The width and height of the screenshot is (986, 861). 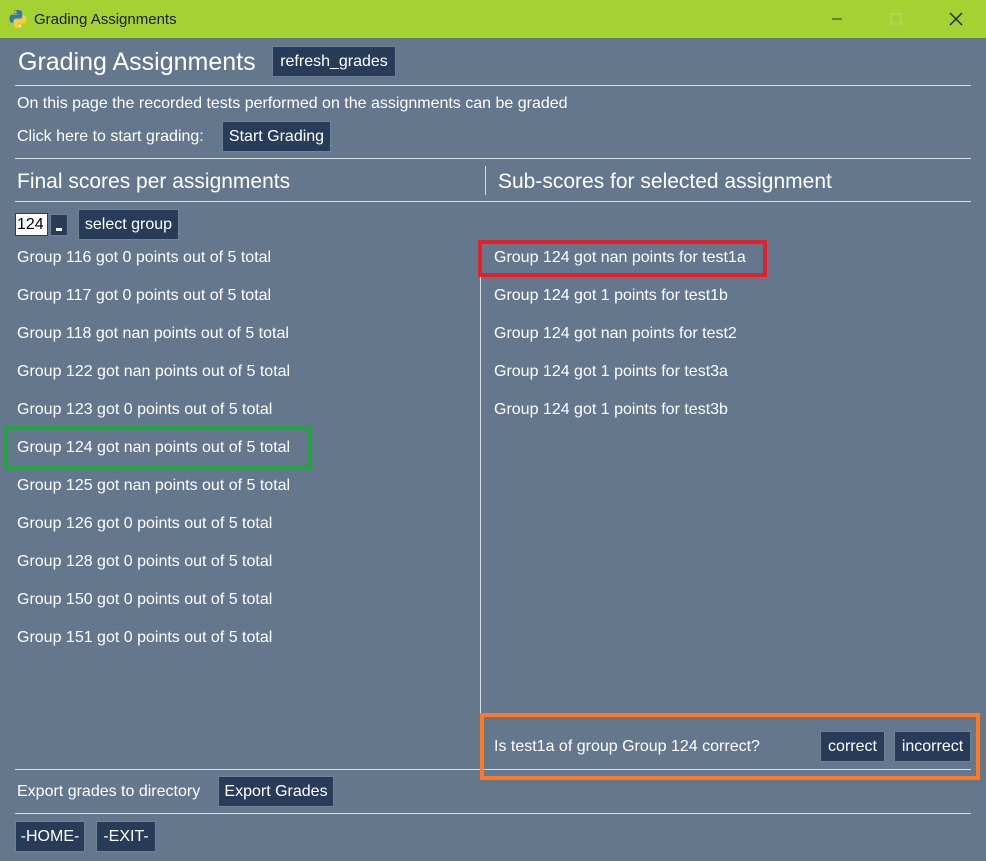 I want to click on refresh-grades-button: refresh_grades, so click(x=334, y=61).